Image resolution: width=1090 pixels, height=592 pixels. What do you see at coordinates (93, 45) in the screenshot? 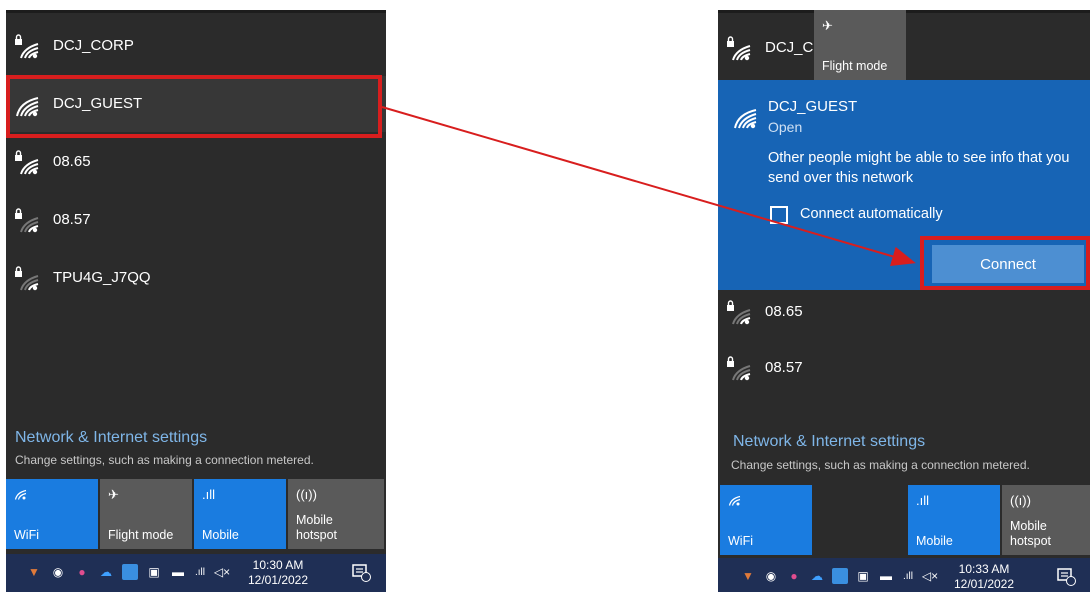
I see `network-ssid: DCJ_CORP` at bounding box center [93, 45].